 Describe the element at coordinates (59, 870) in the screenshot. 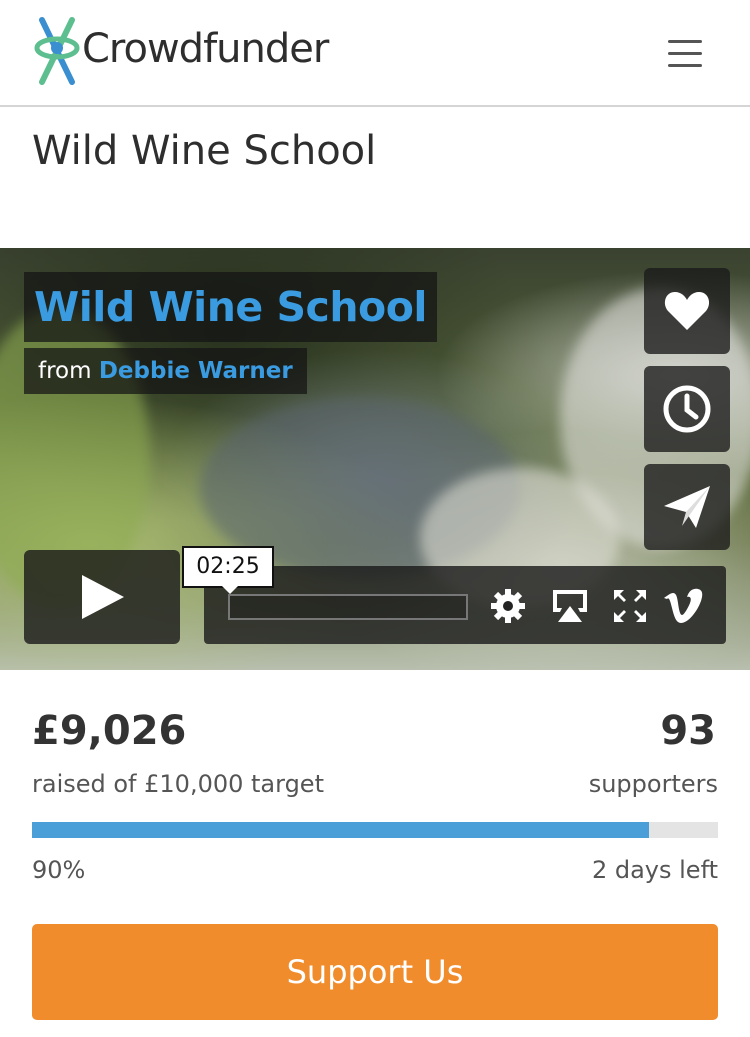

I see `funding-percent: 90%` at that location.